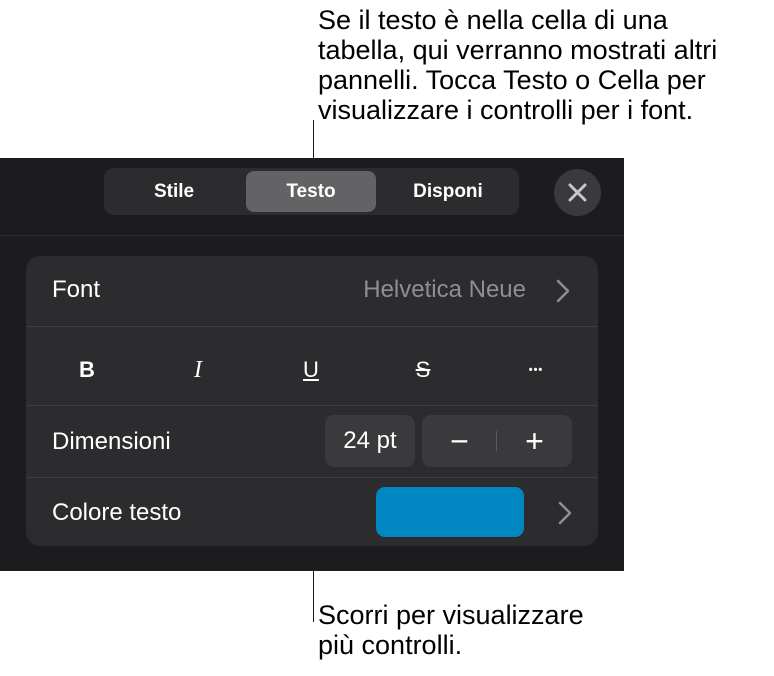 This screenshot has width=774, height=676. What do you see at coordinates (448, 191) in the screenshot?
I see `tab-disponi: Disponi` at bounding box center [448, 191].